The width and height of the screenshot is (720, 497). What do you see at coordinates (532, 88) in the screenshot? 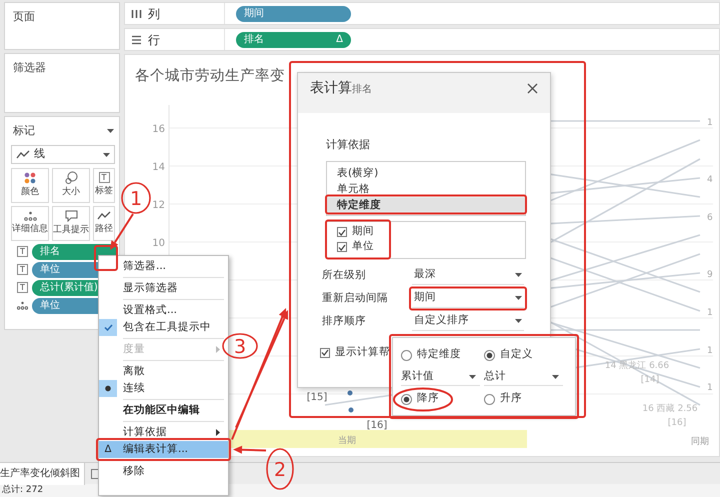
I see `close-icon` at bounding box center [532, 88].